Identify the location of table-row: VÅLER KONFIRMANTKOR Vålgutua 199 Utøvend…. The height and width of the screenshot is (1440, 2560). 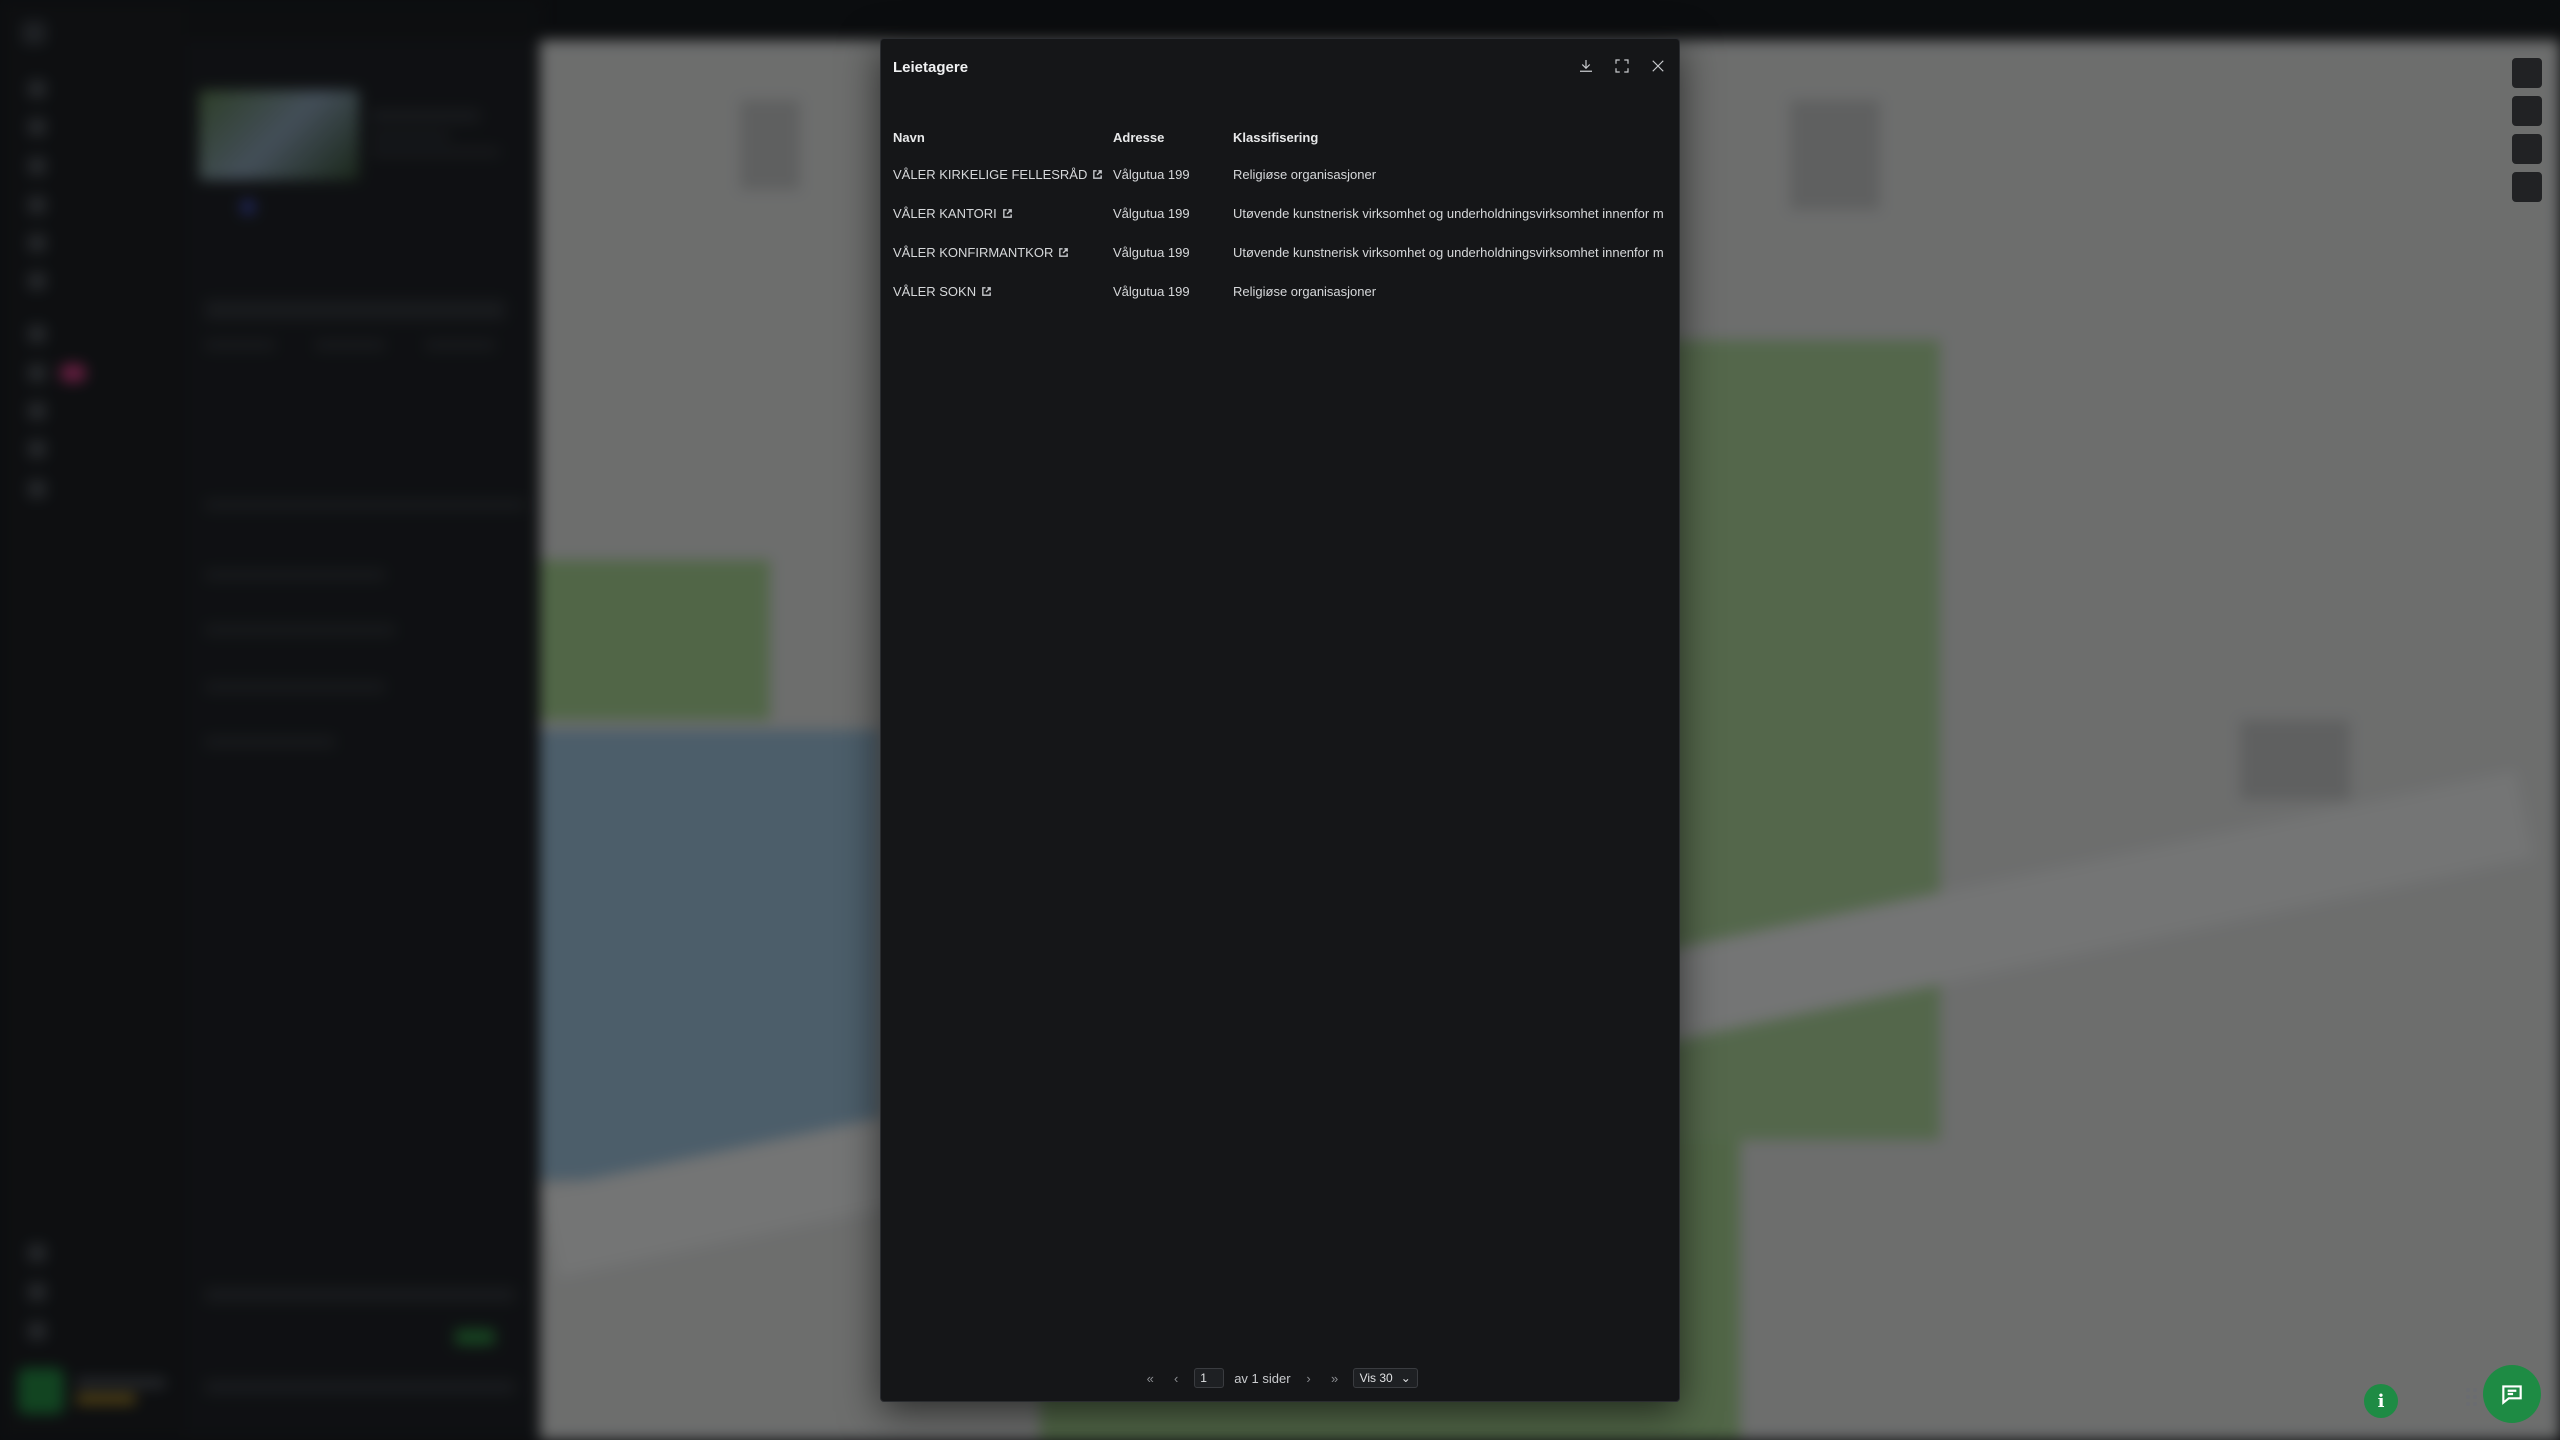
(1286, 252).